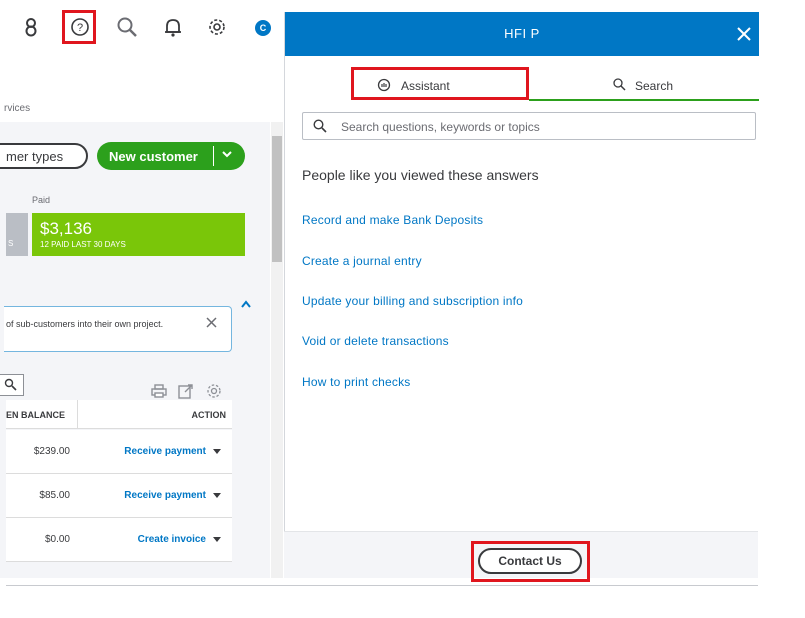 Image resolution: width=805 pixels, height=618 pixels. Describe the element at coordinates (375, 341) in the screenshot. I see `help-link-void-delete: Void or delete transactions` at that location.